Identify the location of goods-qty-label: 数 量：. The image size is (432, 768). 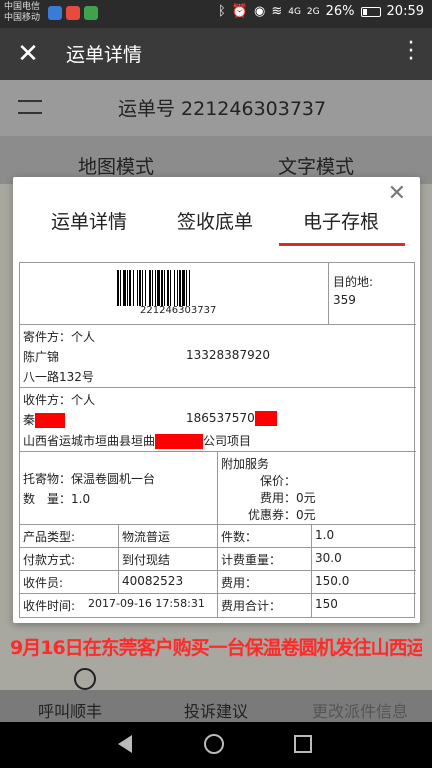
(47, 499).